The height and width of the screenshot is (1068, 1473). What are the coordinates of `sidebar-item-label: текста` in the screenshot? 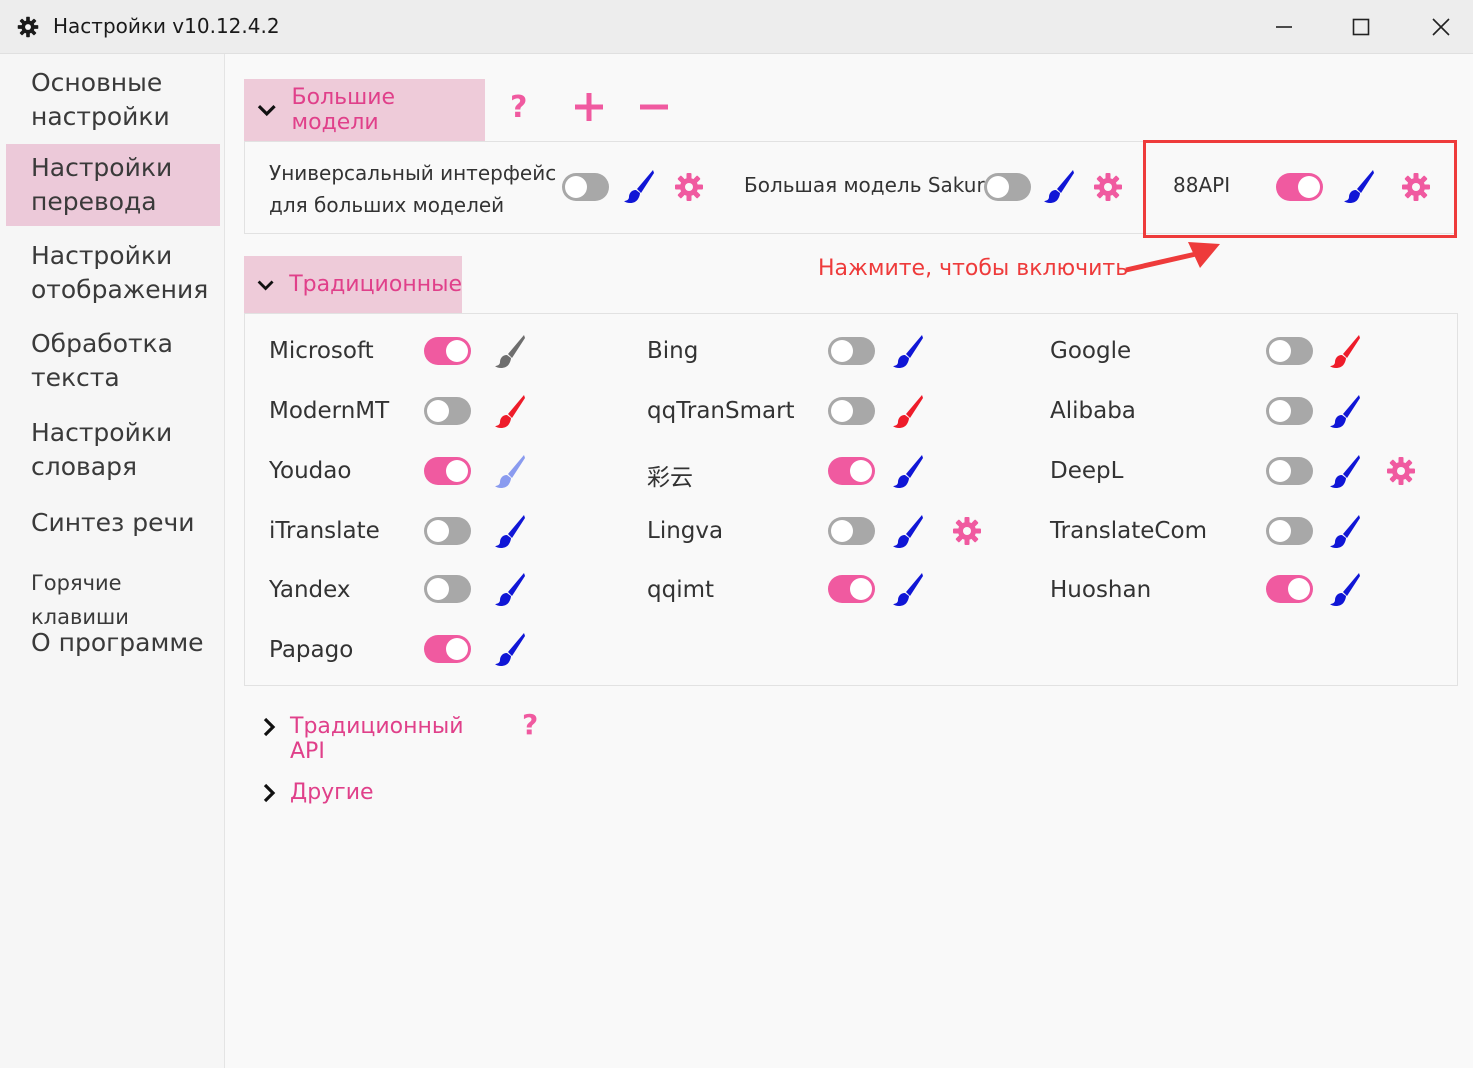 It's located at (75, 377).